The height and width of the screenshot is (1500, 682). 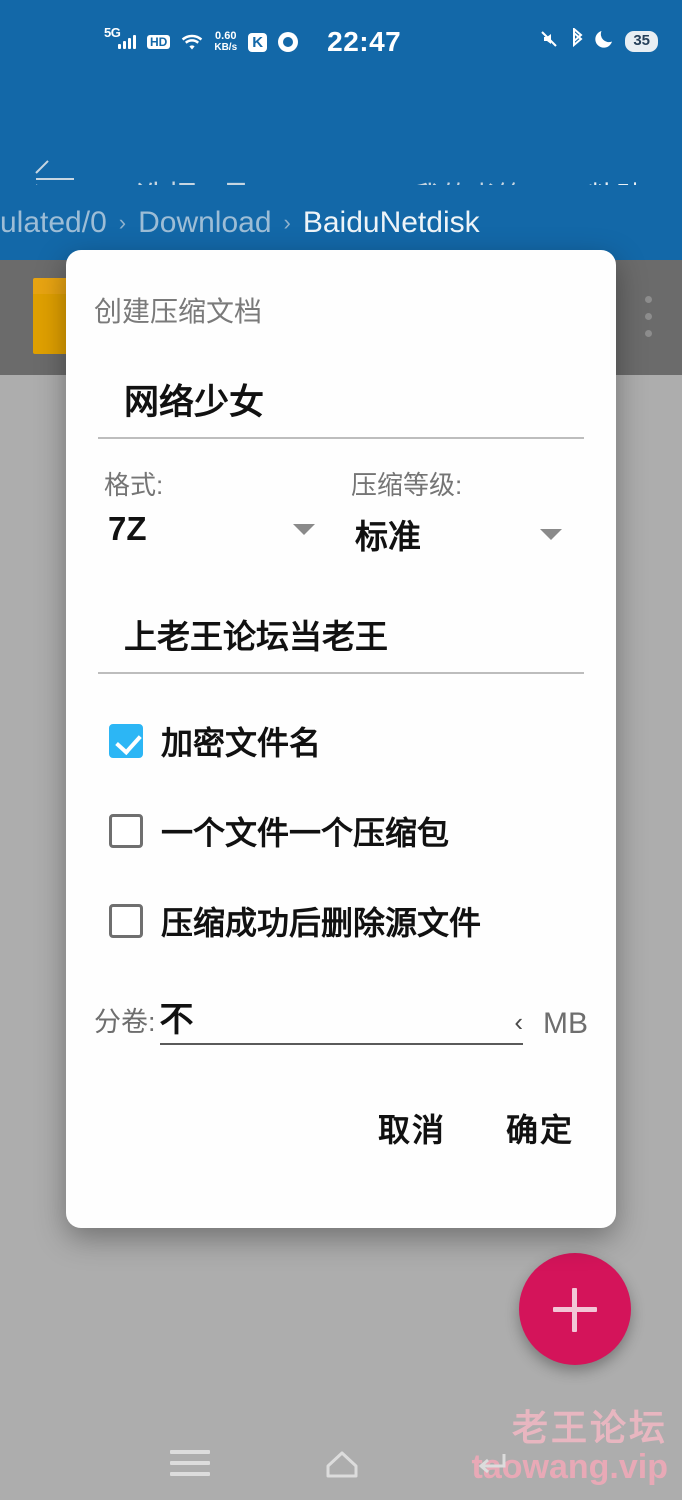 What do you see at coordinates (305, 833) in the screenshot?
I see `checkbox-label-one-archive-per-file: 一个文件一个压缩包` at bounding box center [305, 833].